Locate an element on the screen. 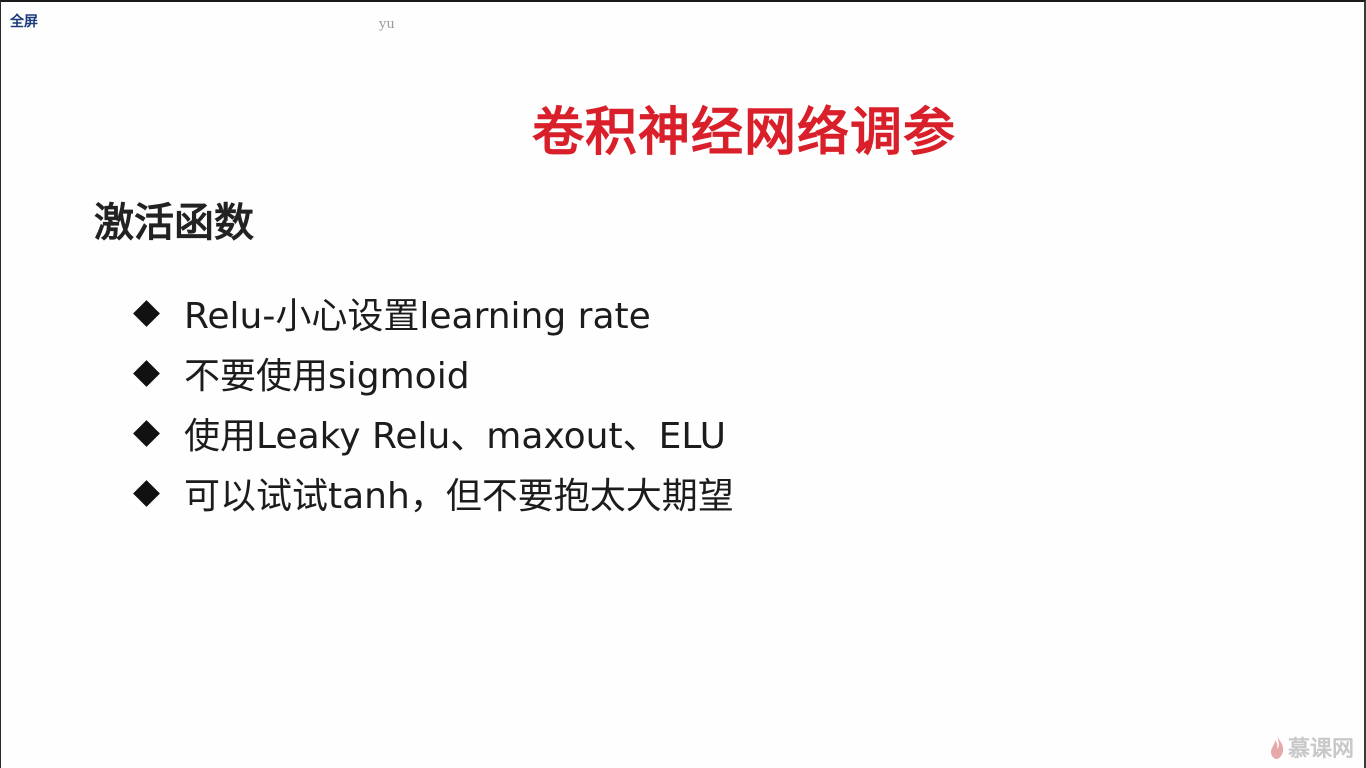 This screenshot has height=768, width=1366. slide-title: 卷积神经网络调参 is located at coordinates (743, 133).